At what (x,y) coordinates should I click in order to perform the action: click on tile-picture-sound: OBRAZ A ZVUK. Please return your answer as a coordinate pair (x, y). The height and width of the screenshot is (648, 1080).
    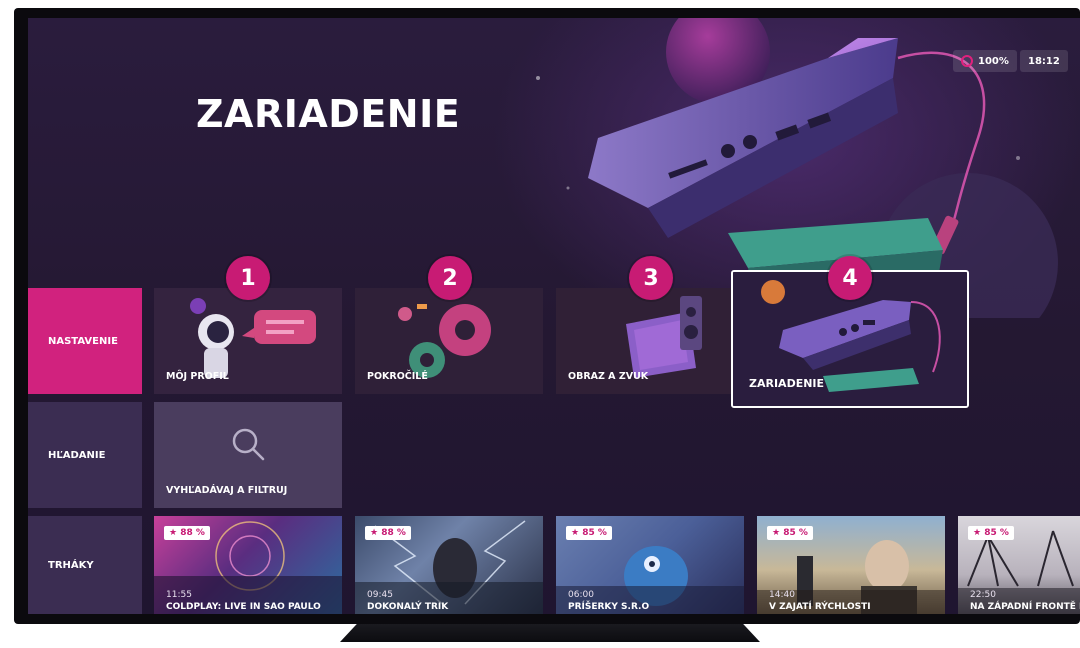
    Looking at the image, I should click on (650, 341).